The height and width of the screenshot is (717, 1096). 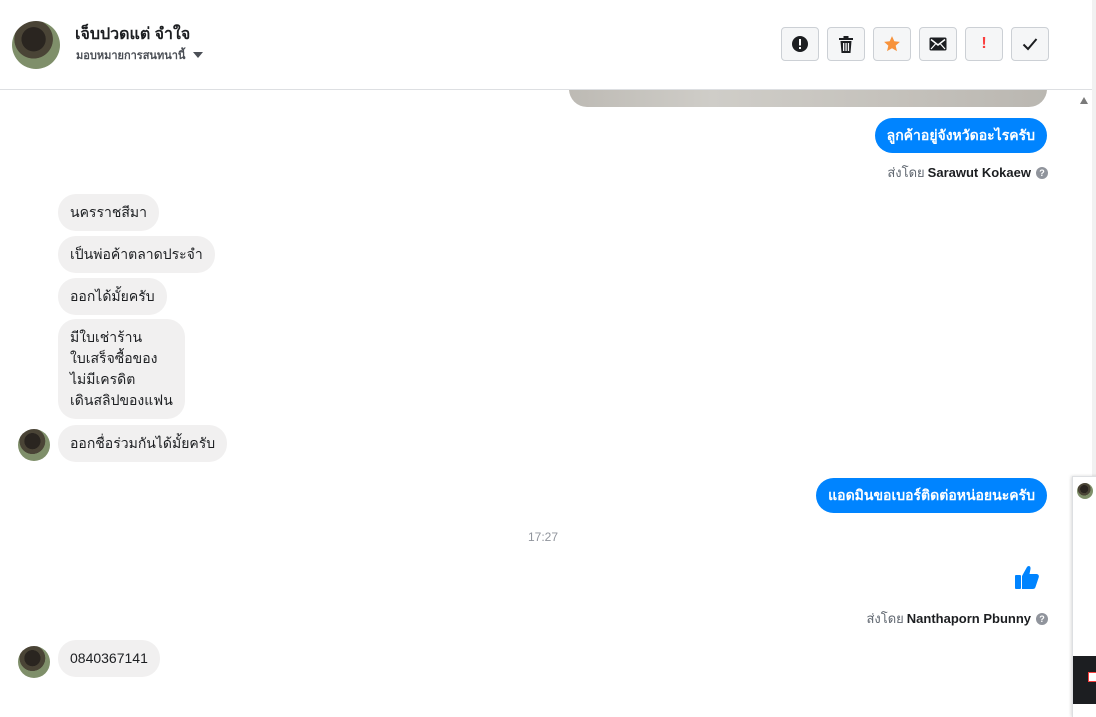 I want to click on side-panel-footer, so click(x=1084, y=680).